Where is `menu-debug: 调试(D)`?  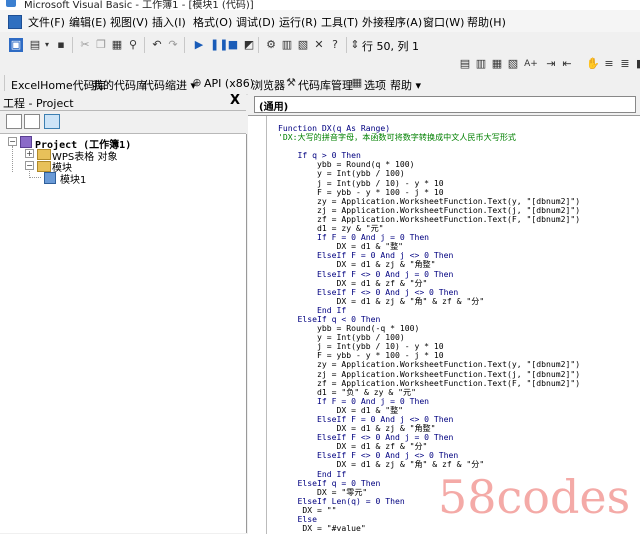
menu-debug: 调试(D) is located at coordinates (255, 22).